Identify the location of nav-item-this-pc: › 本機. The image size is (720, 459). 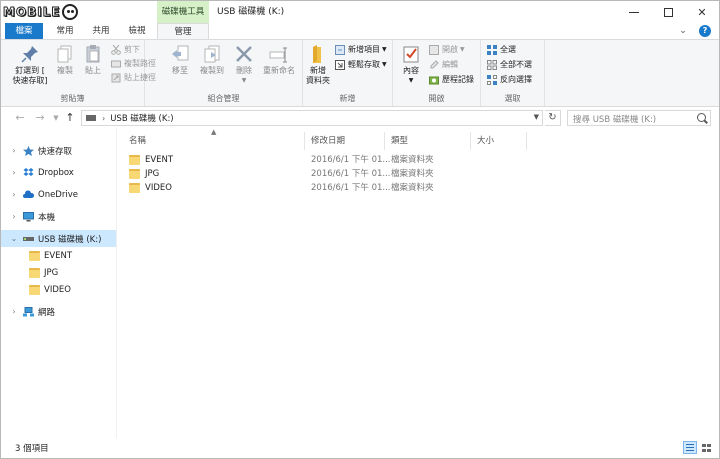
(58, 216).